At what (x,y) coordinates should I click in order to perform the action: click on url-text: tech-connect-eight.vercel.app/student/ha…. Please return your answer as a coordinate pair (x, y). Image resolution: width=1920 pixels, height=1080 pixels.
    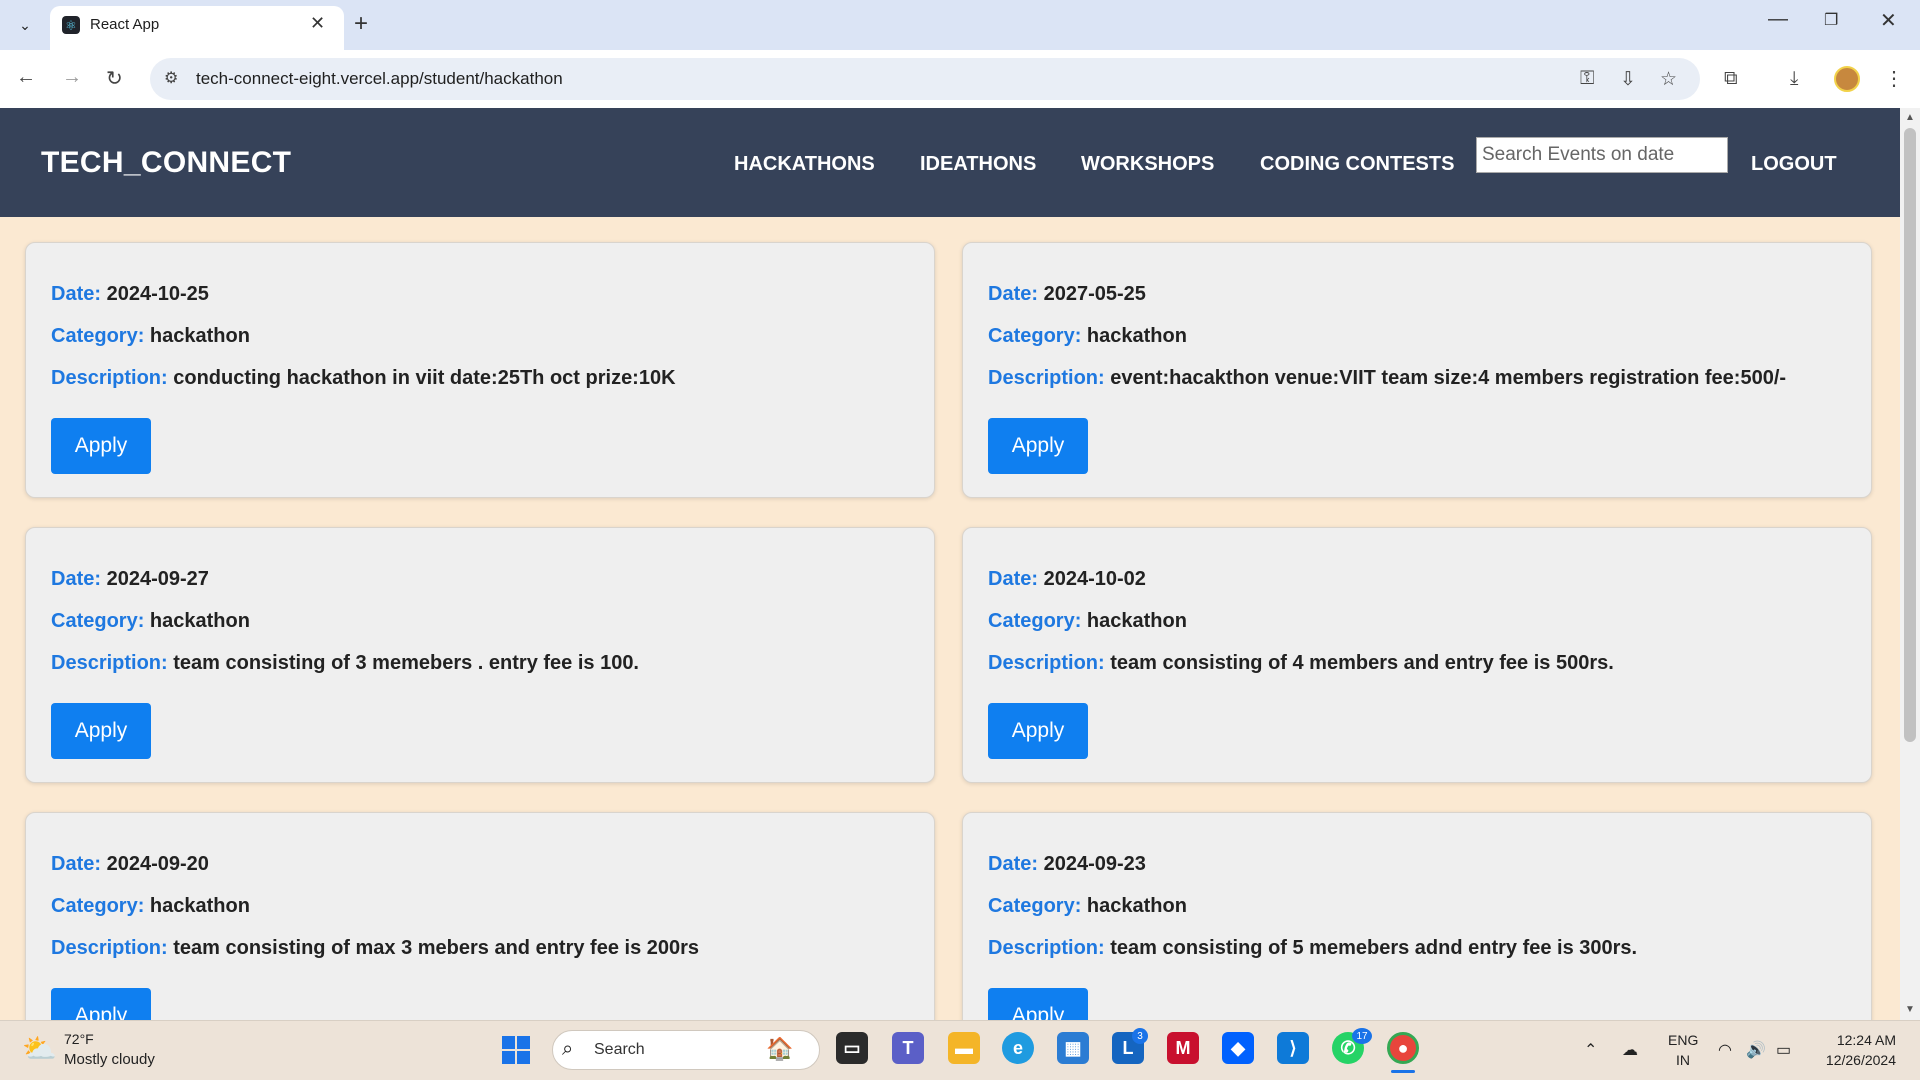
    Looking at the image, I should click on (379, 79).